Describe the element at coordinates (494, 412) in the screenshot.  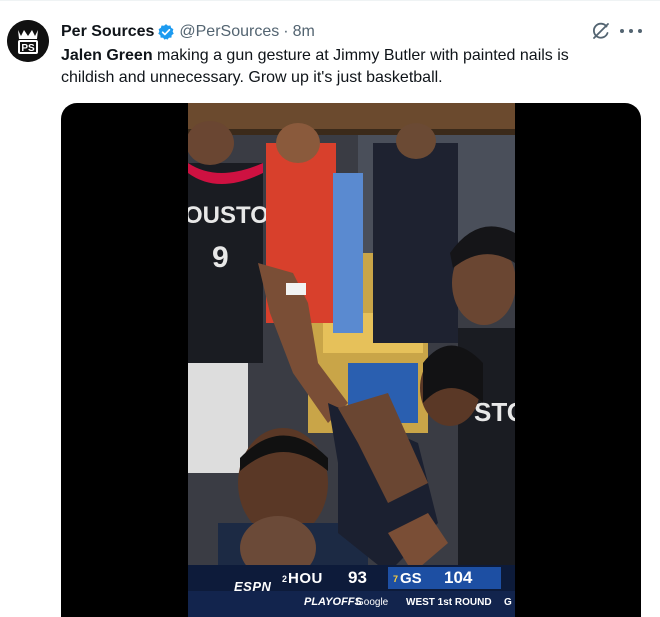
I see `jersey-text-right: STO` at that location.